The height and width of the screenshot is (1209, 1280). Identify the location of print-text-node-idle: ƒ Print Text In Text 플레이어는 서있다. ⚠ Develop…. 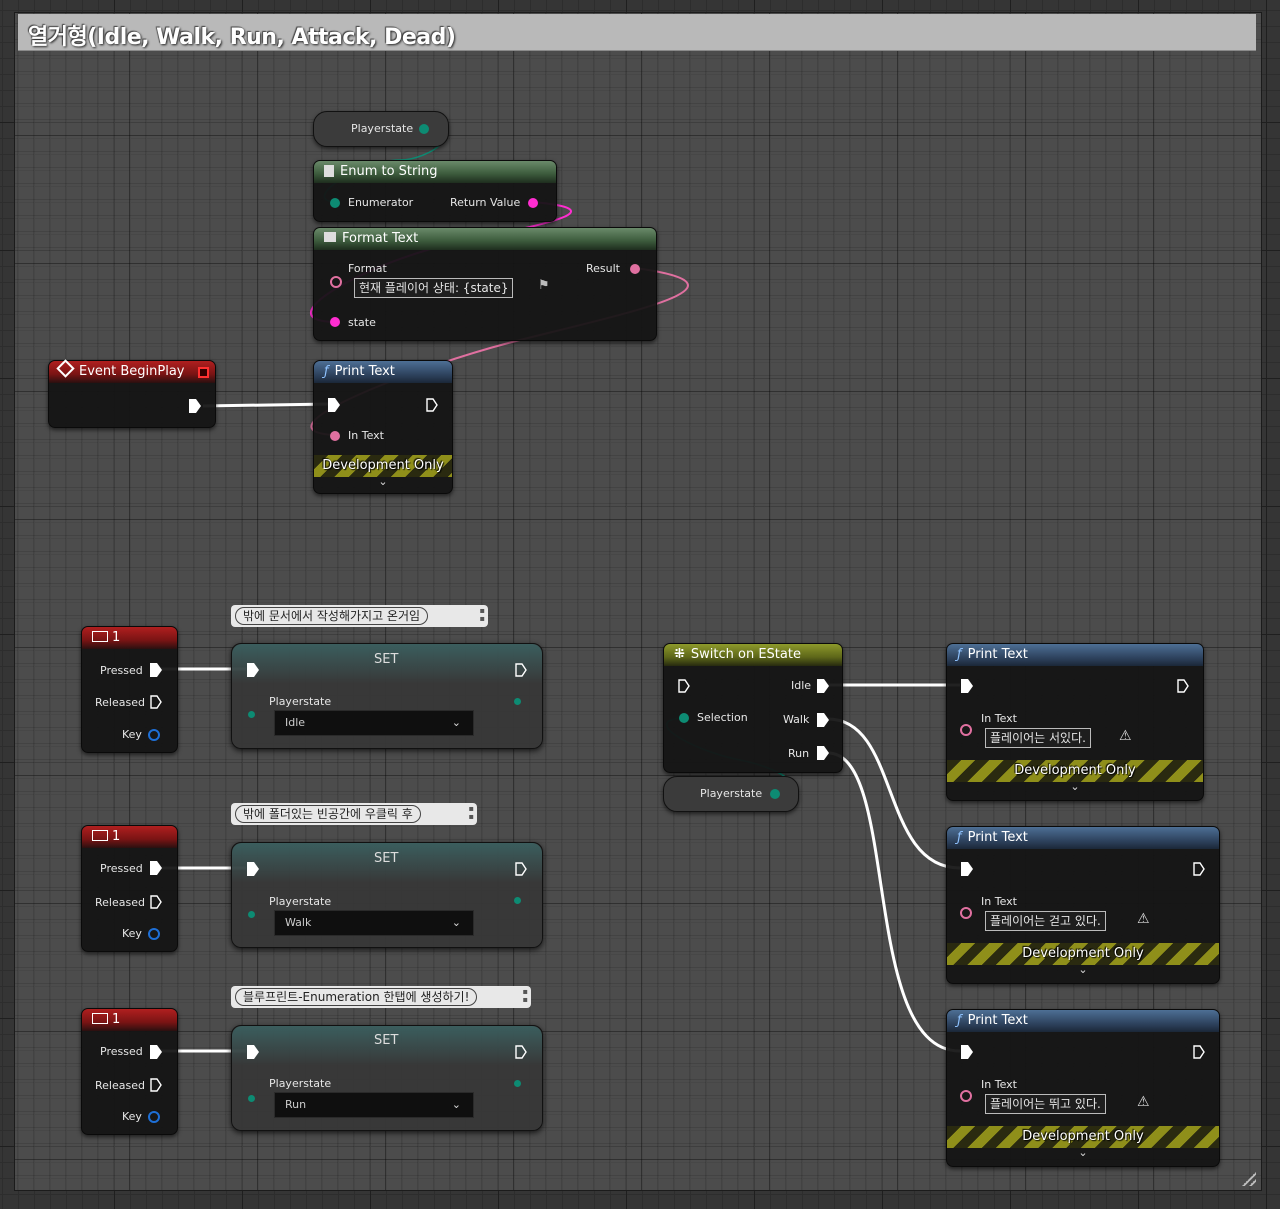
(1075, 722).